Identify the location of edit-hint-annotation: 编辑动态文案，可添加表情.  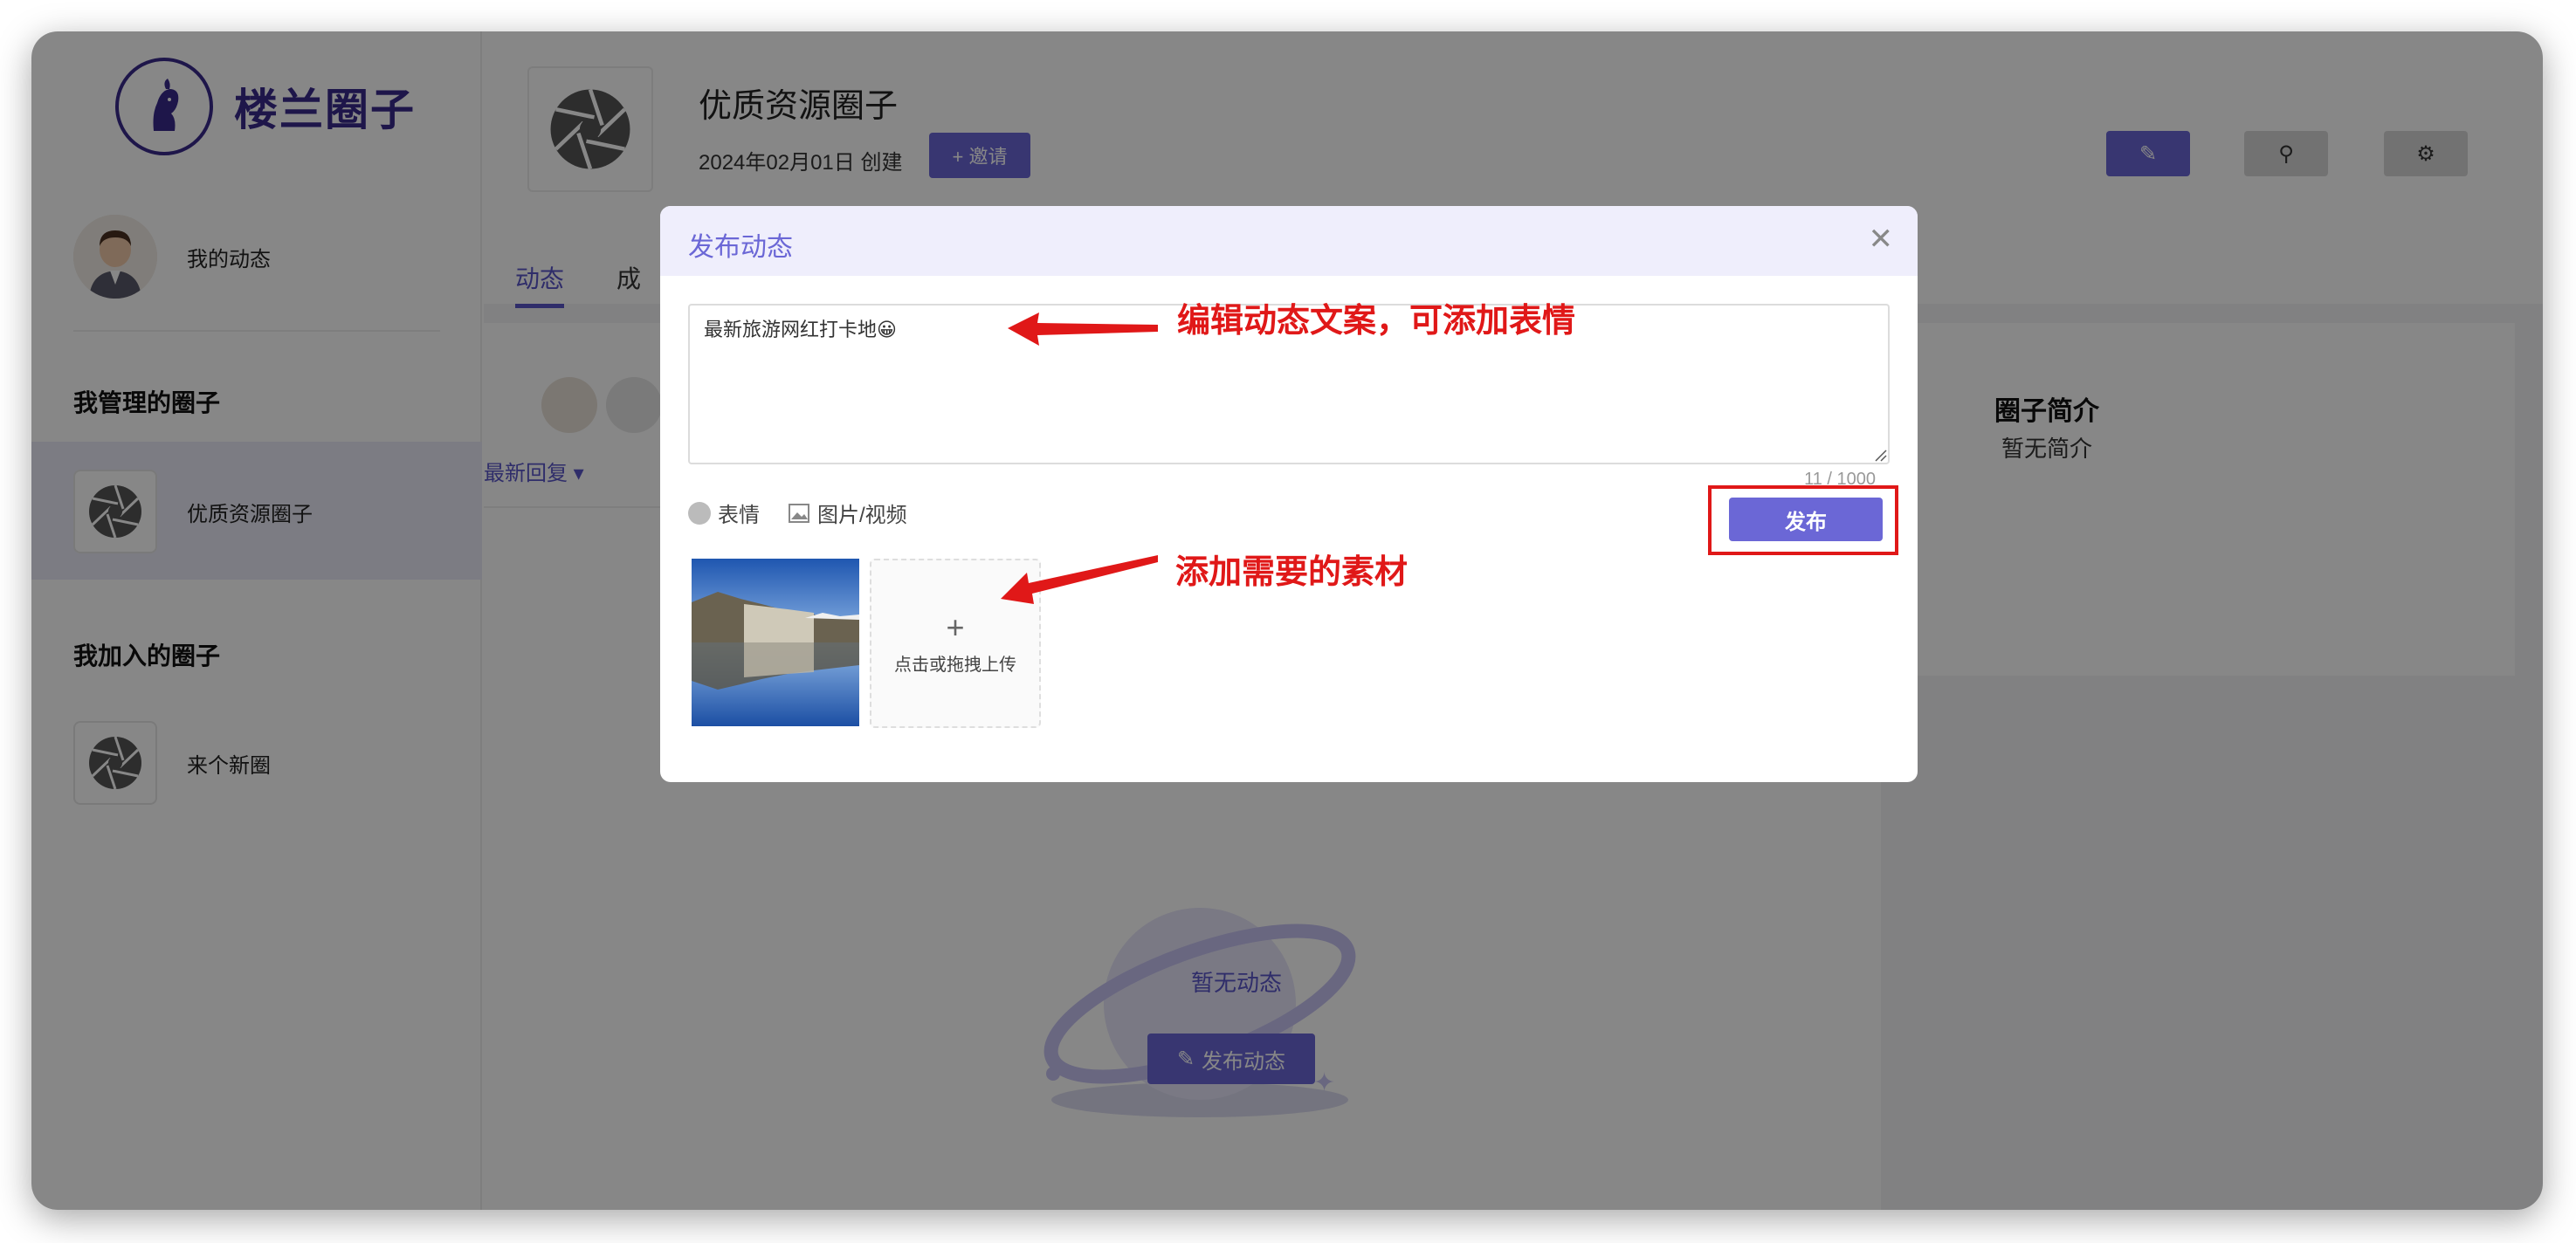
(1376, 321).